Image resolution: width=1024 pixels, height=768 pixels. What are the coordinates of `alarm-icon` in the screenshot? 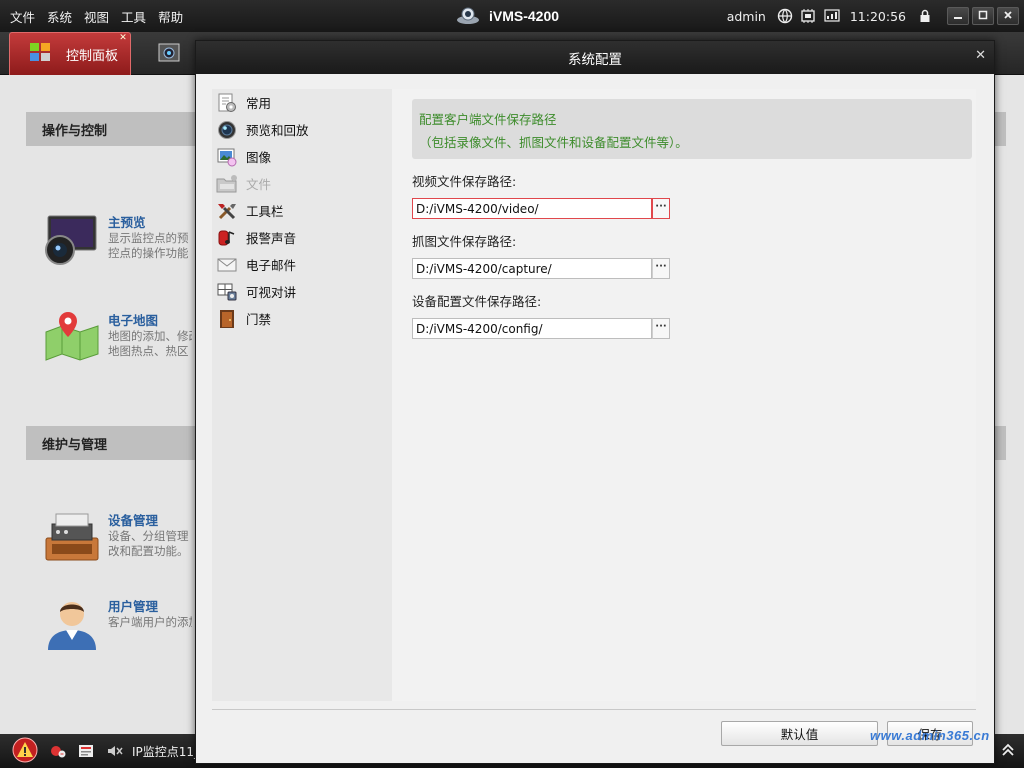 It's located at (25, 751).